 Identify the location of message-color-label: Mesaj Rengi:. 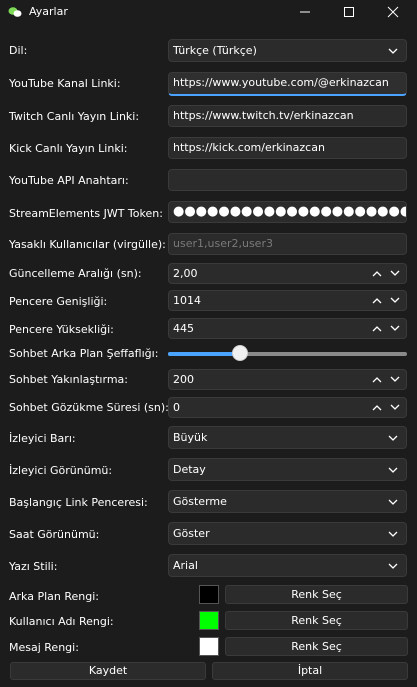
(44, 647).